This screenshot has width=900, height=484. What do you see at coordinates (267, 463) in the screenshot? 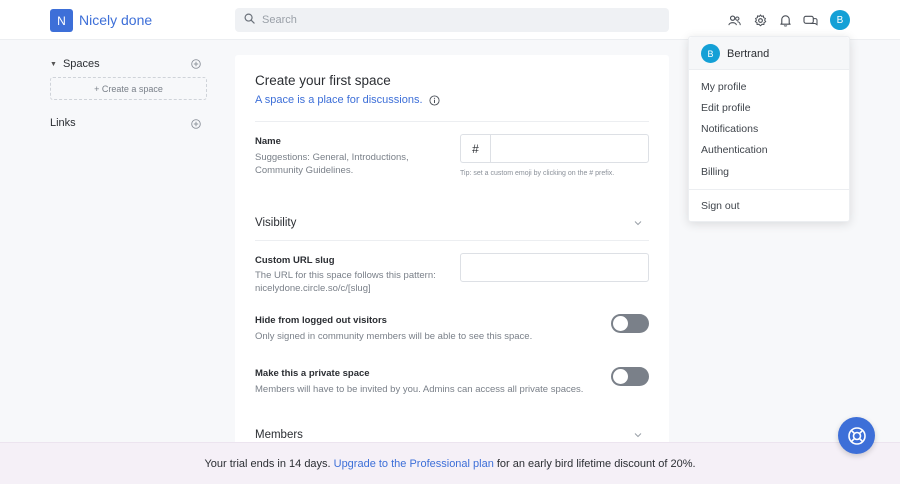
I see `trial-banner-text: Your trial ends in 14 days.` at bounding box center [267, 463].